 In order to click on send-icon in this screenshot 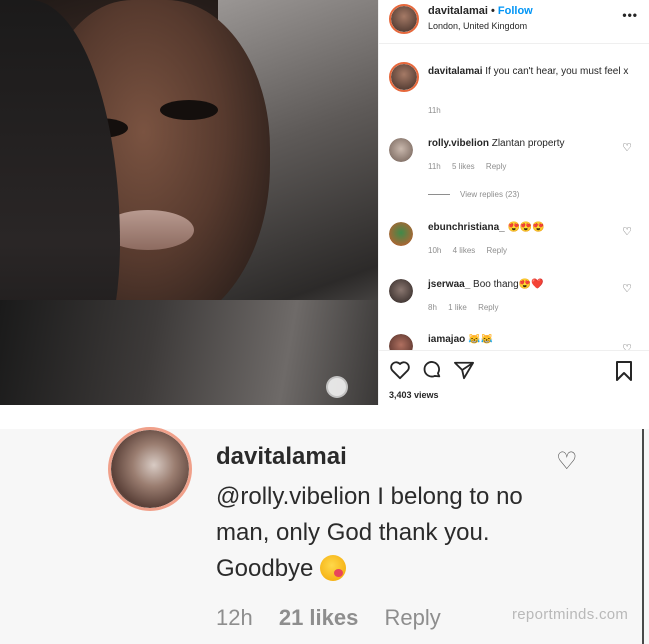, I will do `click(464, 372)`.